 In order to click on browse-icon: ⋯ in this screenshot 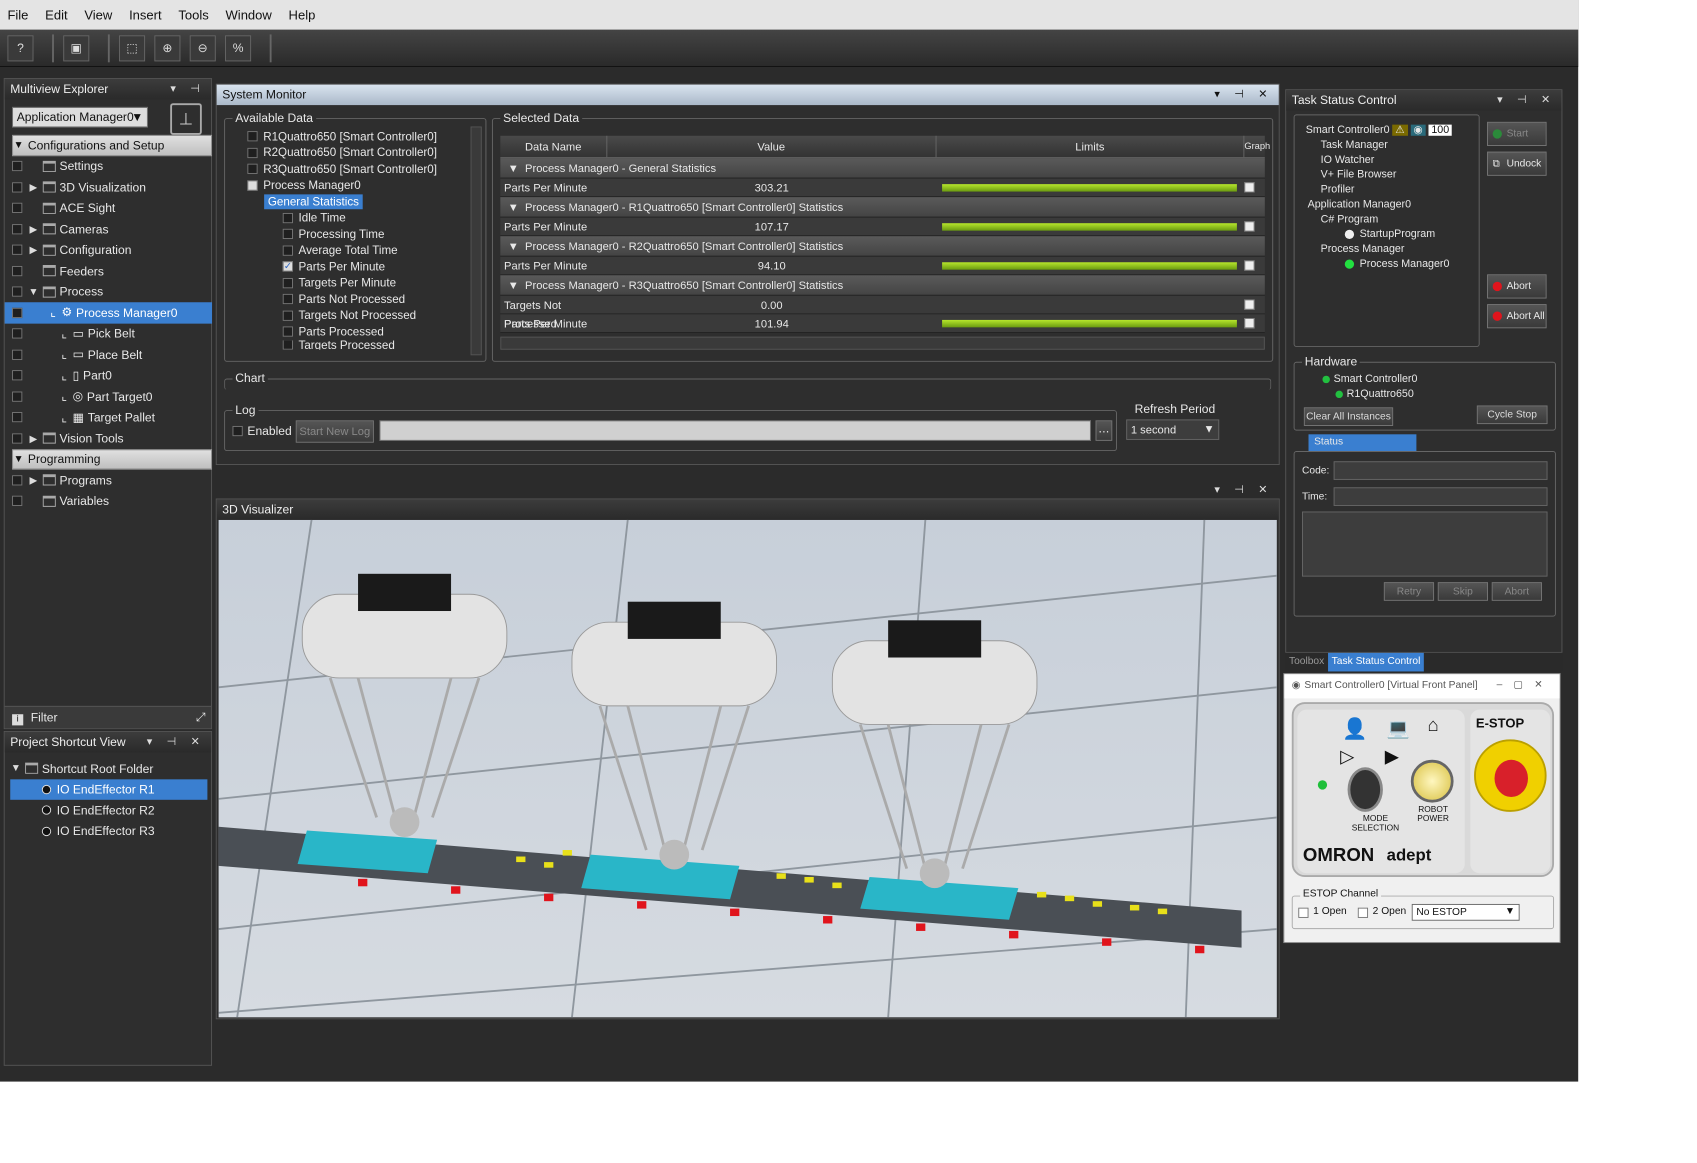, I will do `click(1104, 430)`.